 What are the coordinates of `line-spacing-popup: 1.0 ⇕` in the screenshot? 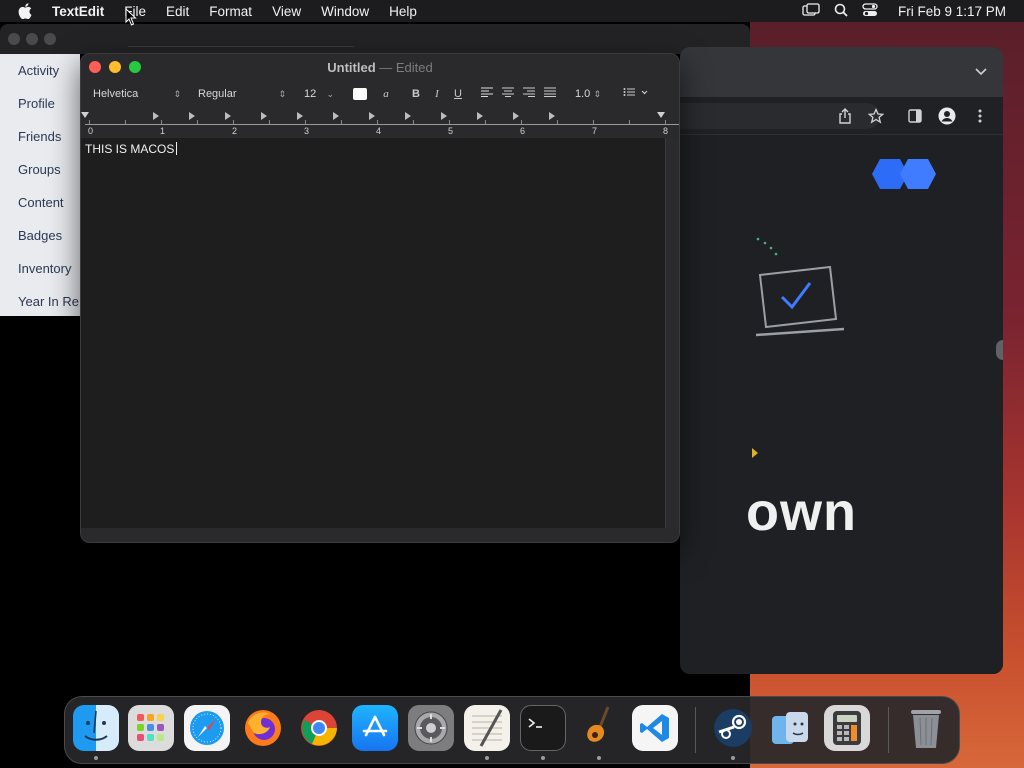 It's located at (585, 94).